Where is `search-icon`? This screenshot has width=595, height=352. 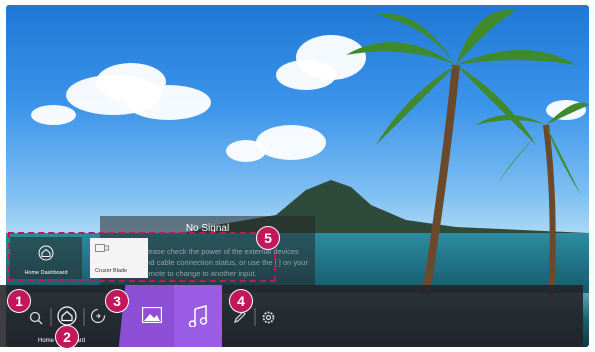 search-icon is located at coordinates (36, 318).